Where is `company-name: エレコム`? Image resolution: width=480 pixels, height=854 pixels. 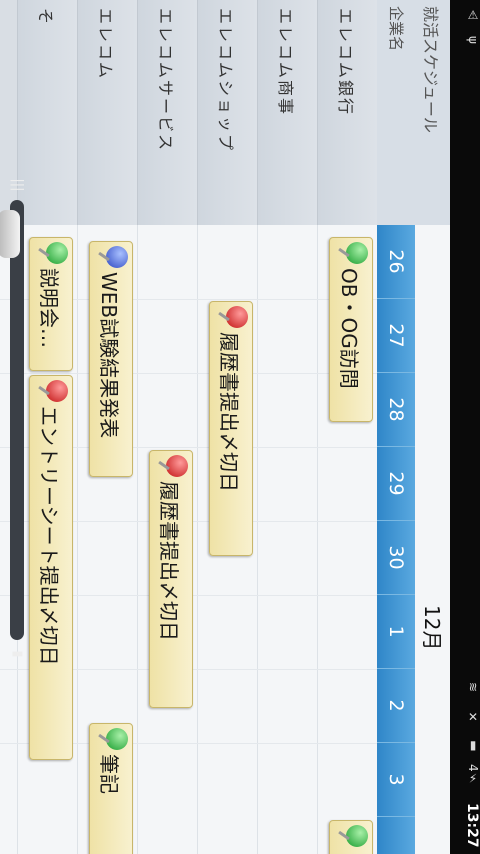
company-name: エレコム is located at coordinates (105, 44).